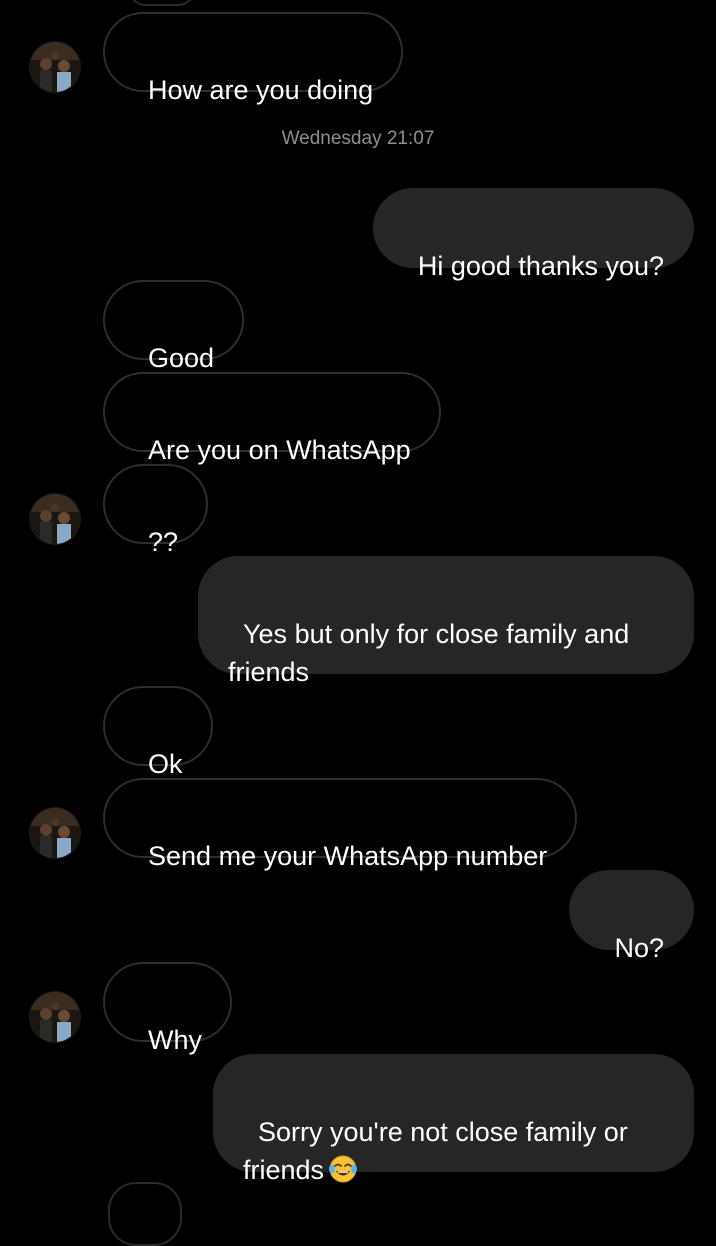 This screenshot has width=716, height=1246. Describe the element at coordinates (156, 510) in the screenshot. I see `incoming-message: ??` at that location.